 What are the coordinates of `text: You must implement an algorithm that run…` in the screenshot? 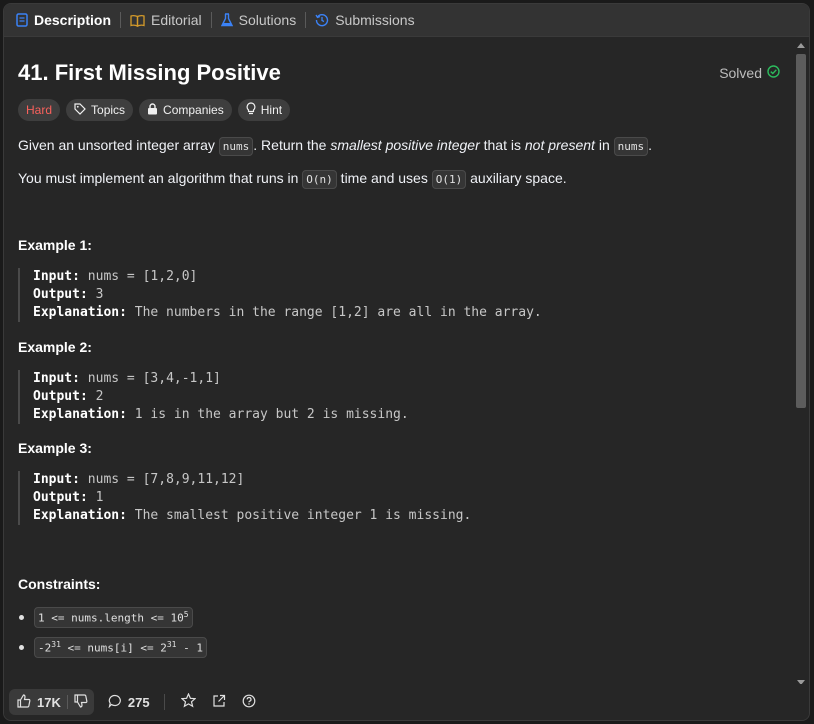 It's located at (160, 178).